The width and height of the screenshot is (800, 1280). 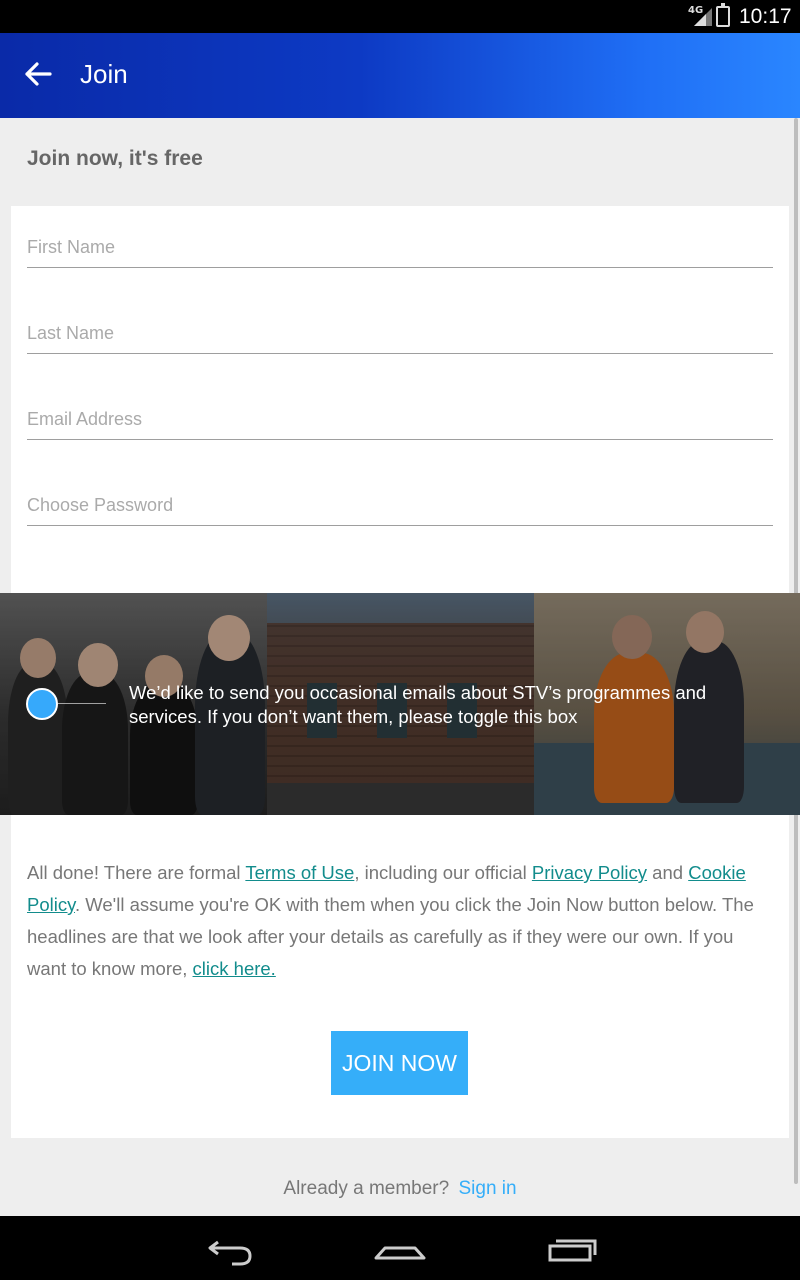 What do you see at coordinates (723, 15) in the screenshot?
I see `battery-icon` at bounding box center [723, 15].